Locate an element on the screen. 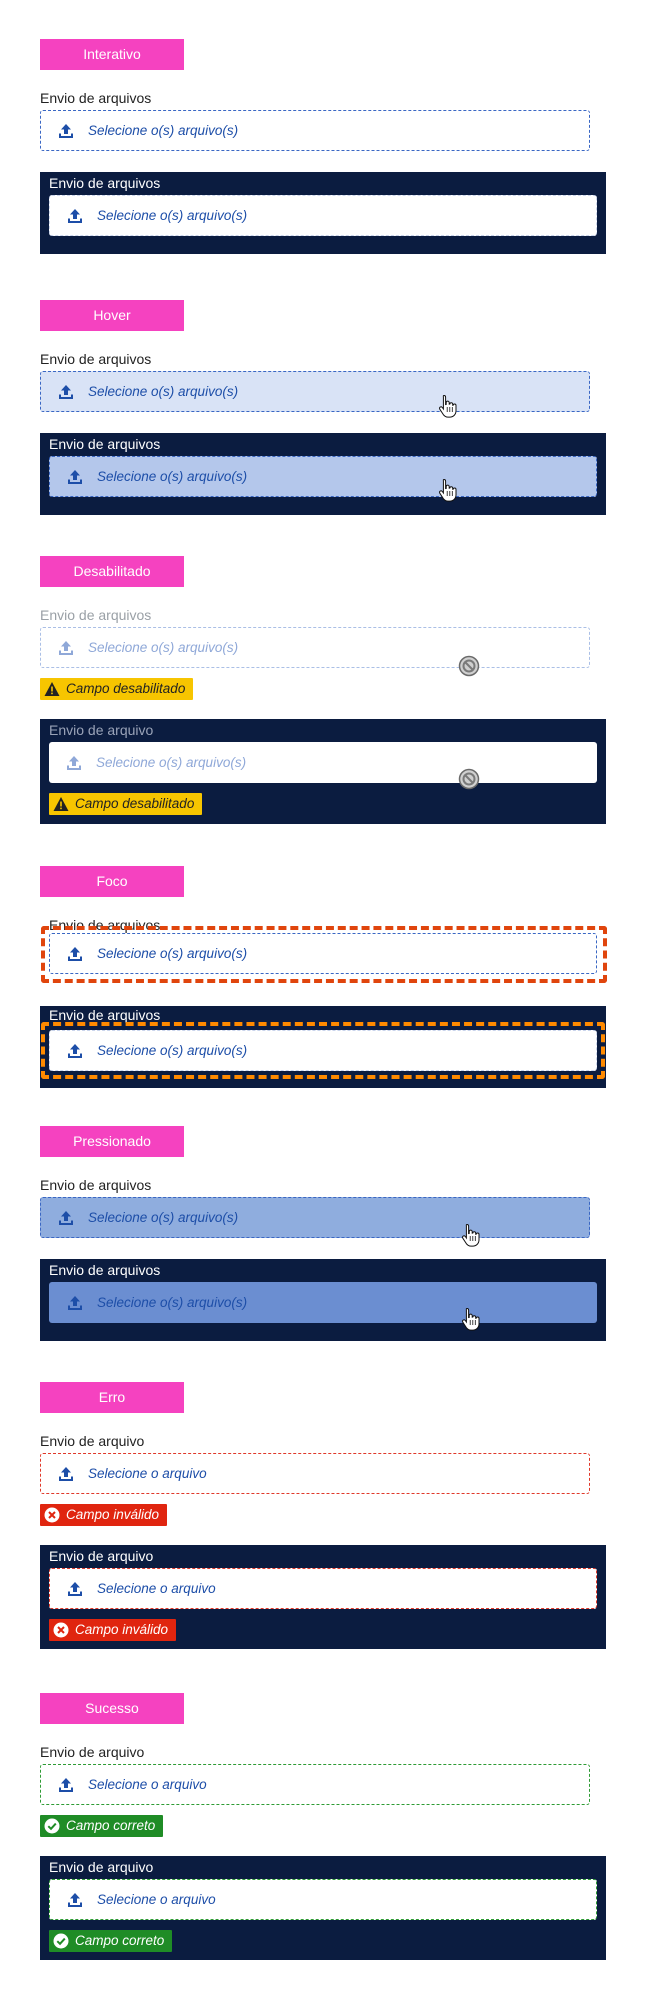 The width and height of the screenshot is (646, 2000). warning-icon is located at coordinates (61, 804).